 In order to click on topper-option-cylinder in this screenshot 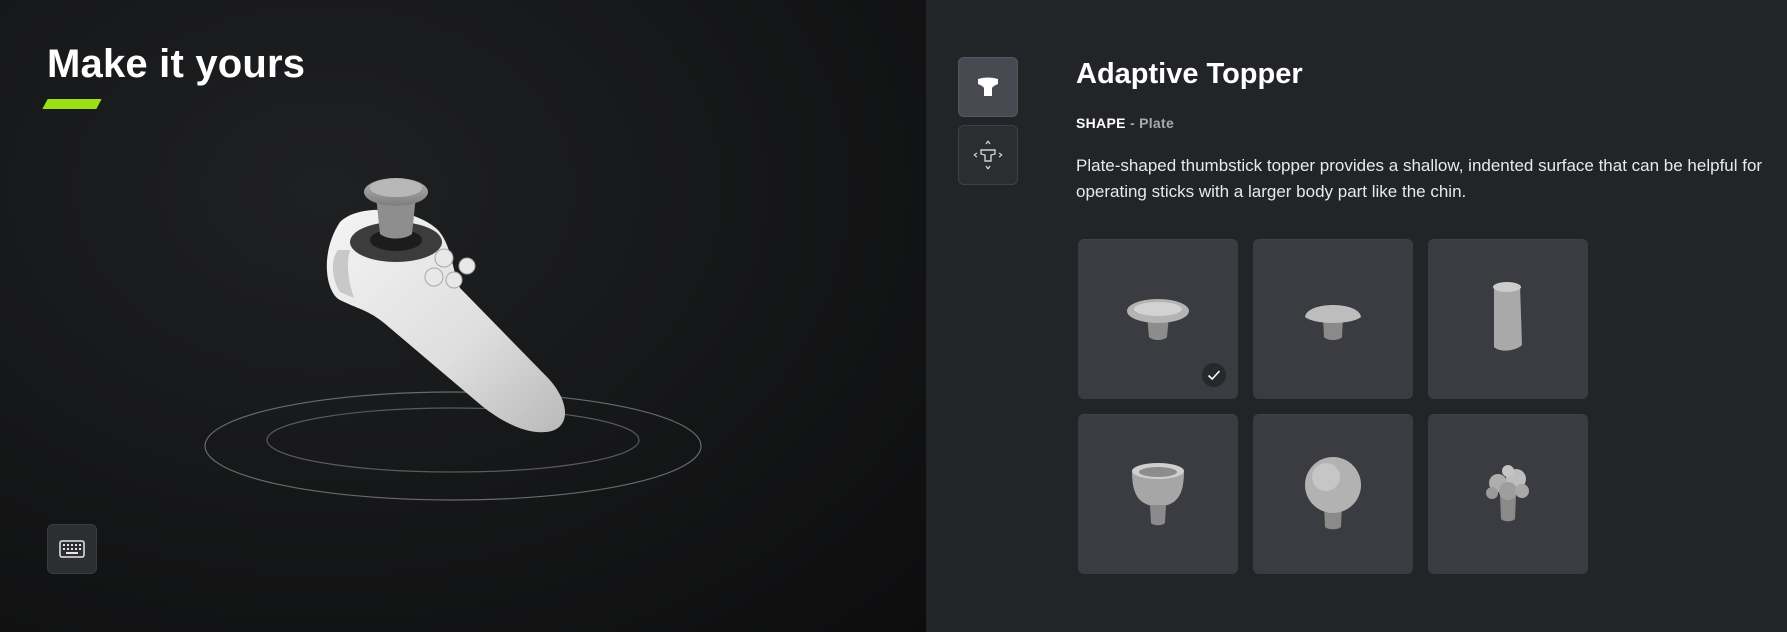, I will do `click(1508, 319)`.